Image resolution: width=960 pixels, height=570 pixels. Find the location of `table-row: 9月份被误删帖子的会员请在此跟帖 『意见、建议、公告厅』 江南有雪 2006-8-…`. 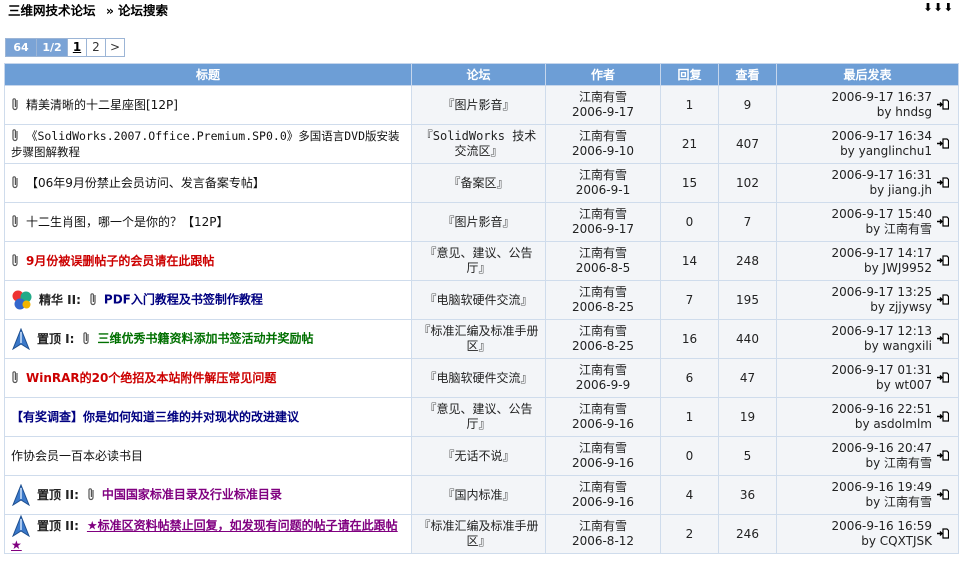

table-row: 9月份被误删帖子的会员请在此跟帖 『意见、建议、公告厅』 江南有雪 2006-8-… is located at coordinates (481, 261).